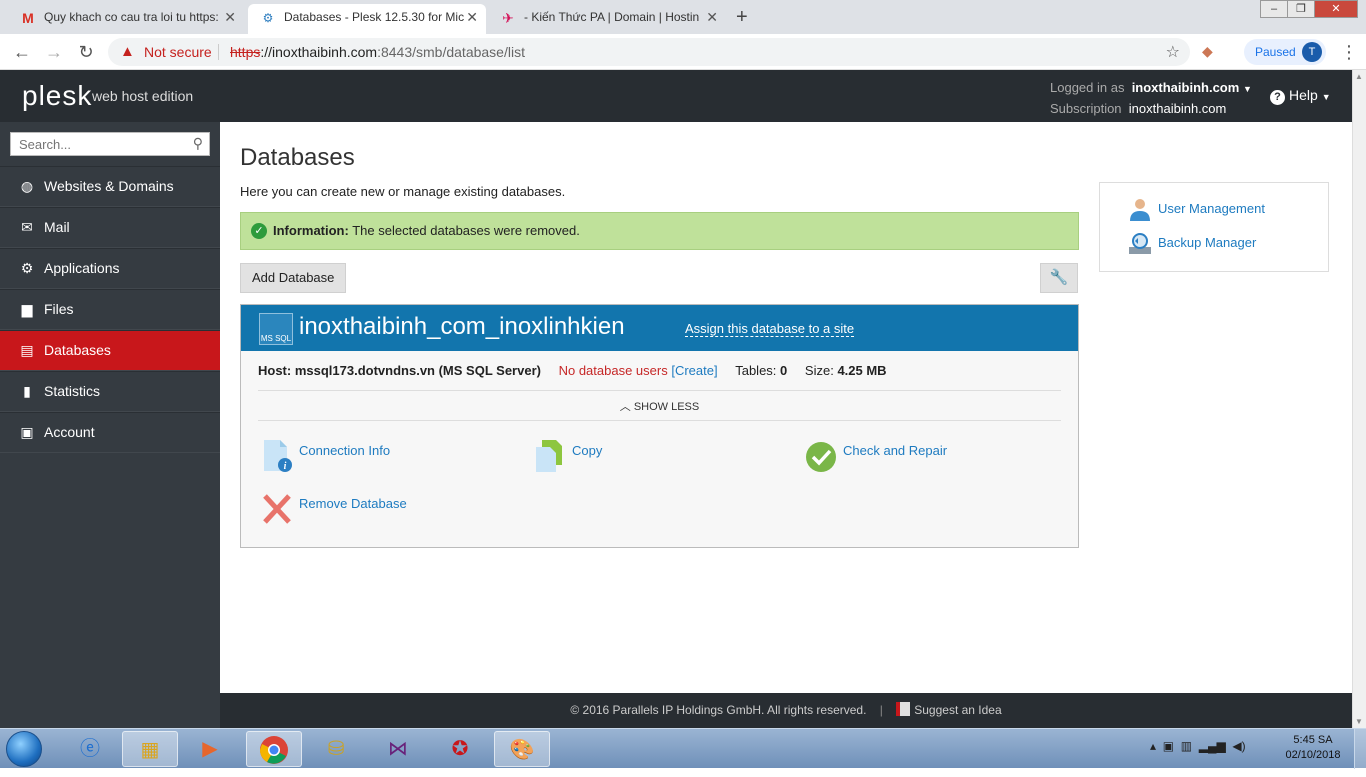  I want to click on add-database-button: Add Database, so click(293, 278).